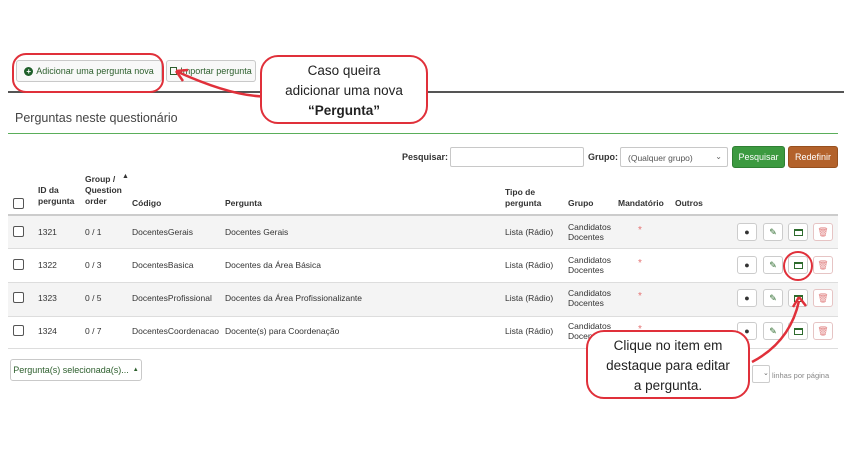  I want to click on col-header-type: Tipo de pergunta, so click(530, 198).